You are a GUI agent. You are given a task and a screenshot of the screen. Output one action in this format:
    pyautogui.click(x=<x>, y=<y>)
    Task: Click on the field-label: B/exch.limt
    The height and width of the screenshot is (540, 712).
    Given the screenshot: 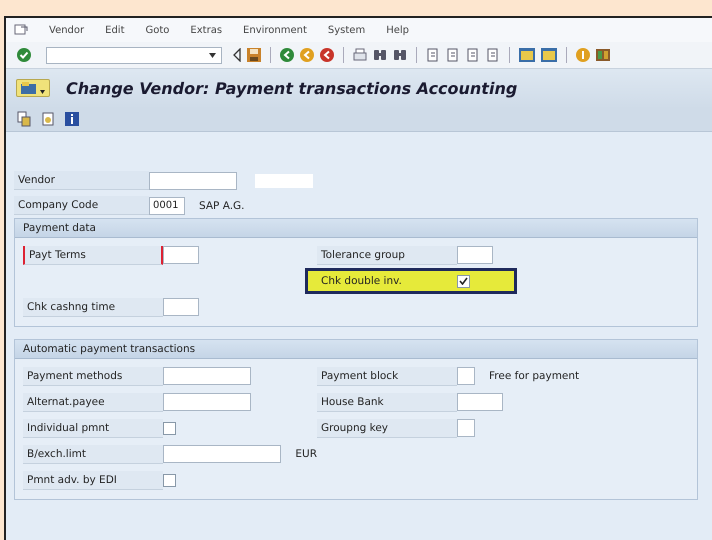 What is the action you would take?
    pyautogui.click(x=93, y=454)
    